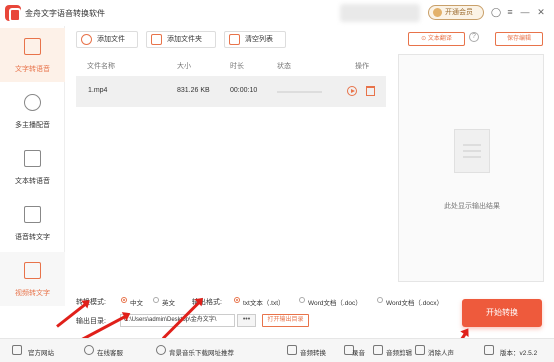 This screenshot has height=362, width=554. Describe the element at coordinates (244, 90) in the screenshot. I see `file-duration: 00:00:10` at that location.